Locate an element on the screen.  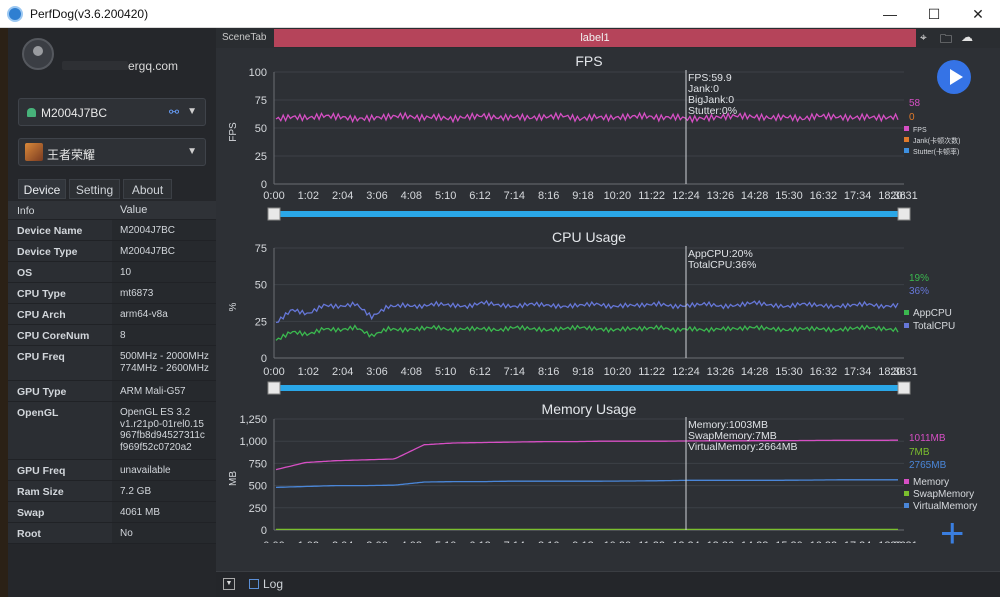
info-key: GPU Freq is located at coordinates (41, 471).